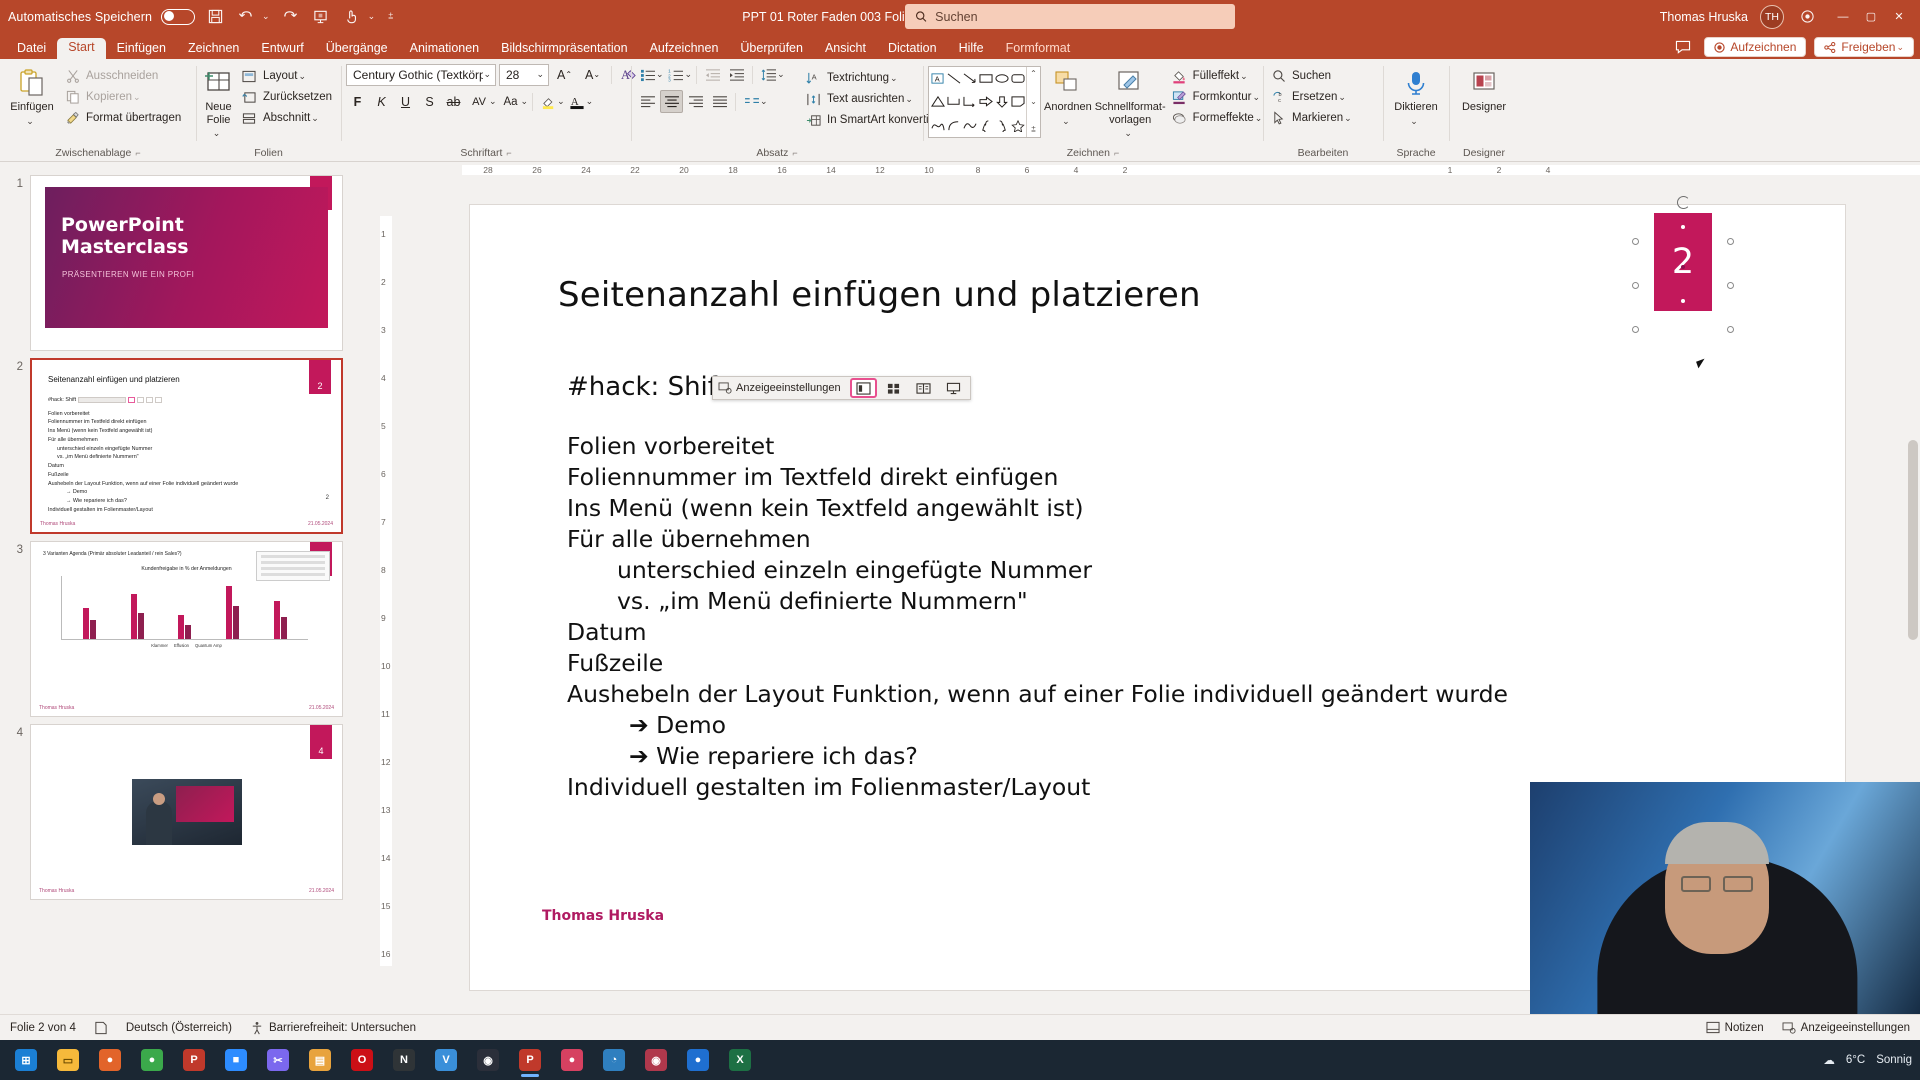  I want to click on slide-counter: Folie 2 von 4, so click(43, 1028).